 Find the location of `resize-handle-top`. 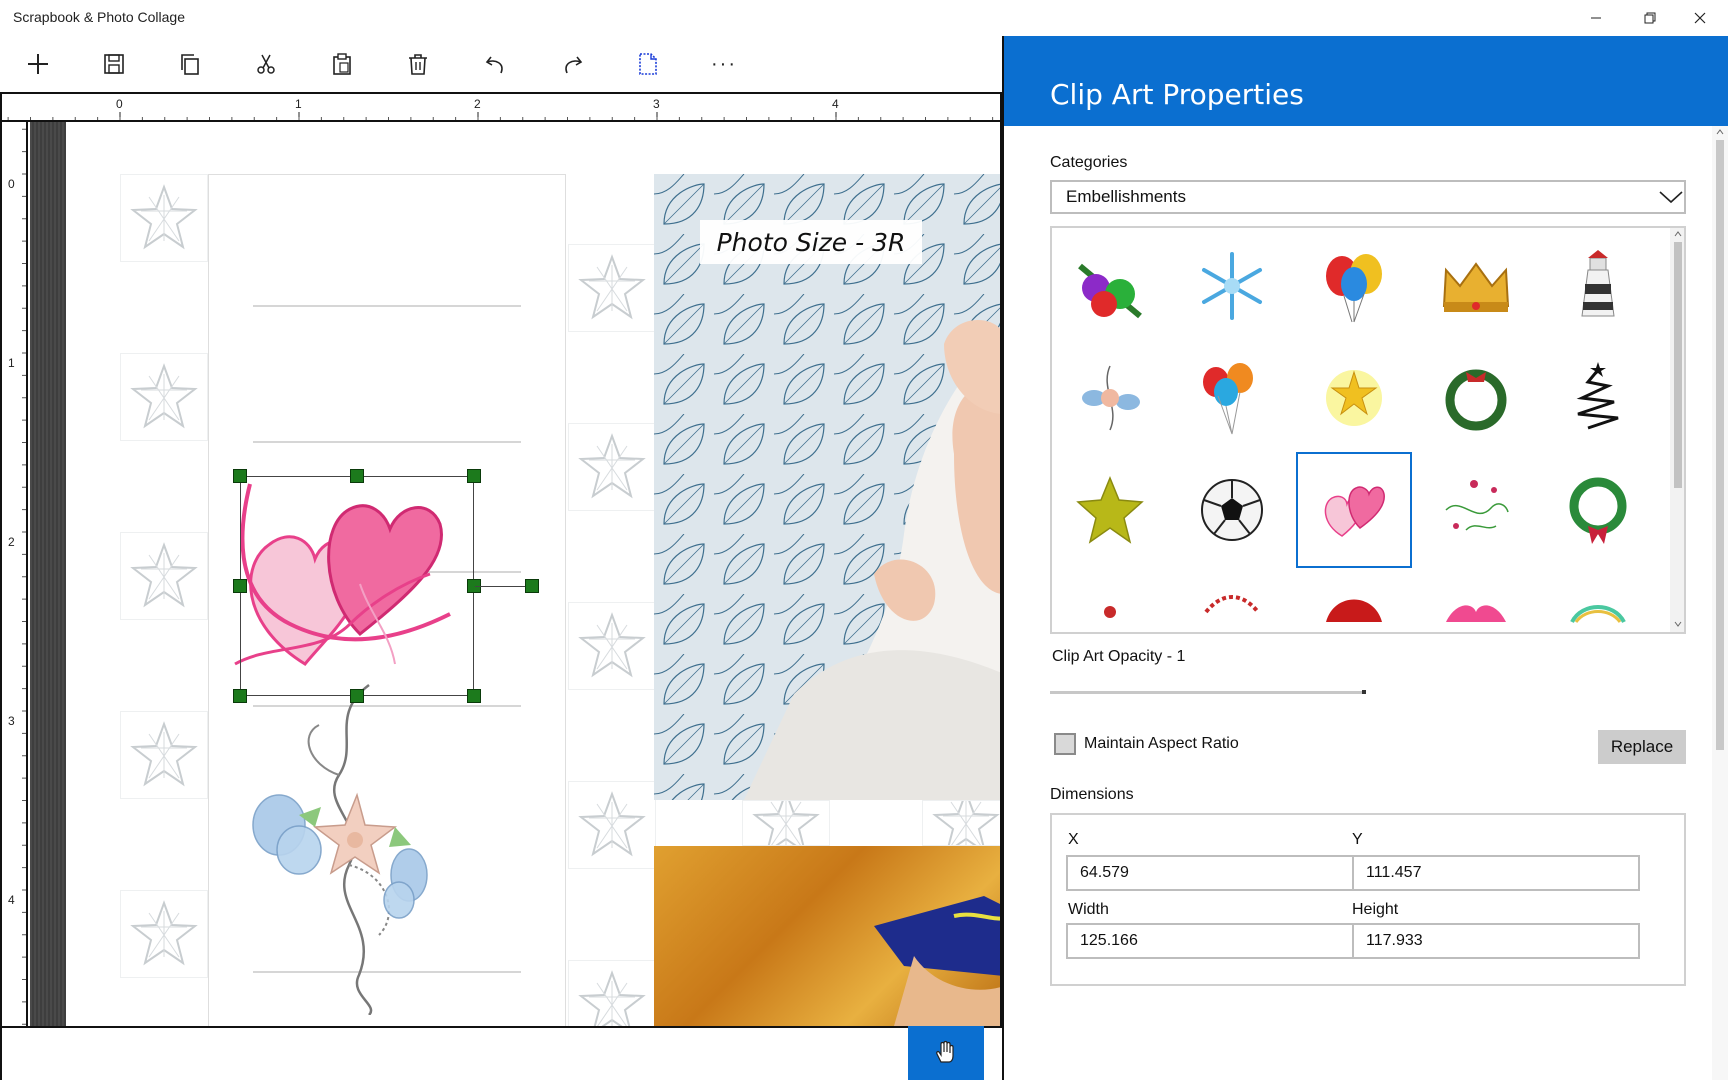

resize-handle-top is located at coordinates (357, 476).